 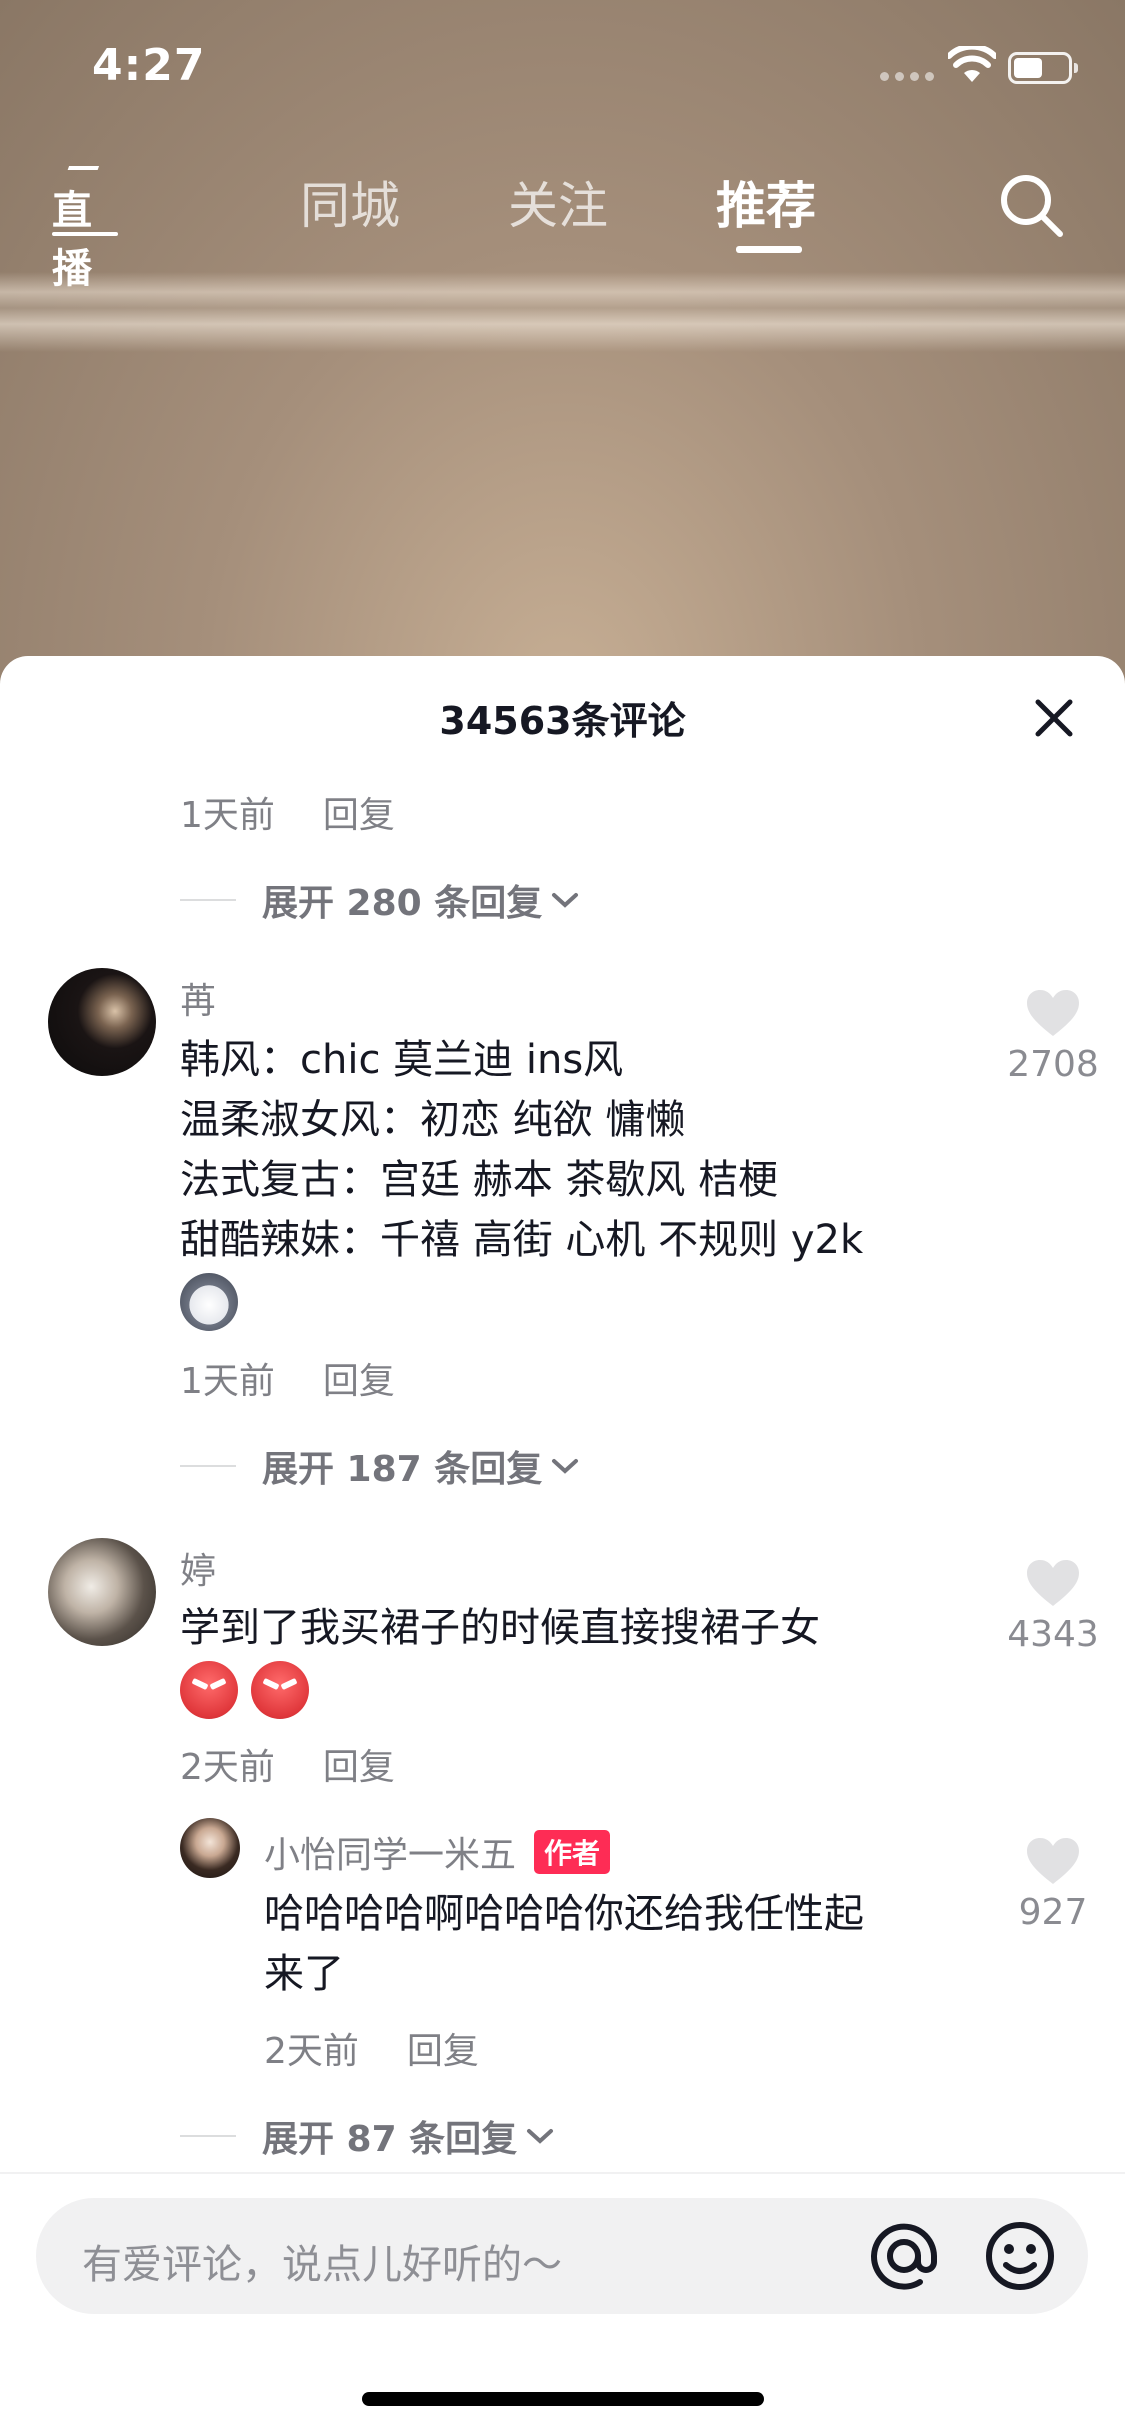 I want to click on reply-meta: 2天前 回复, so click(x=371, y=2048).